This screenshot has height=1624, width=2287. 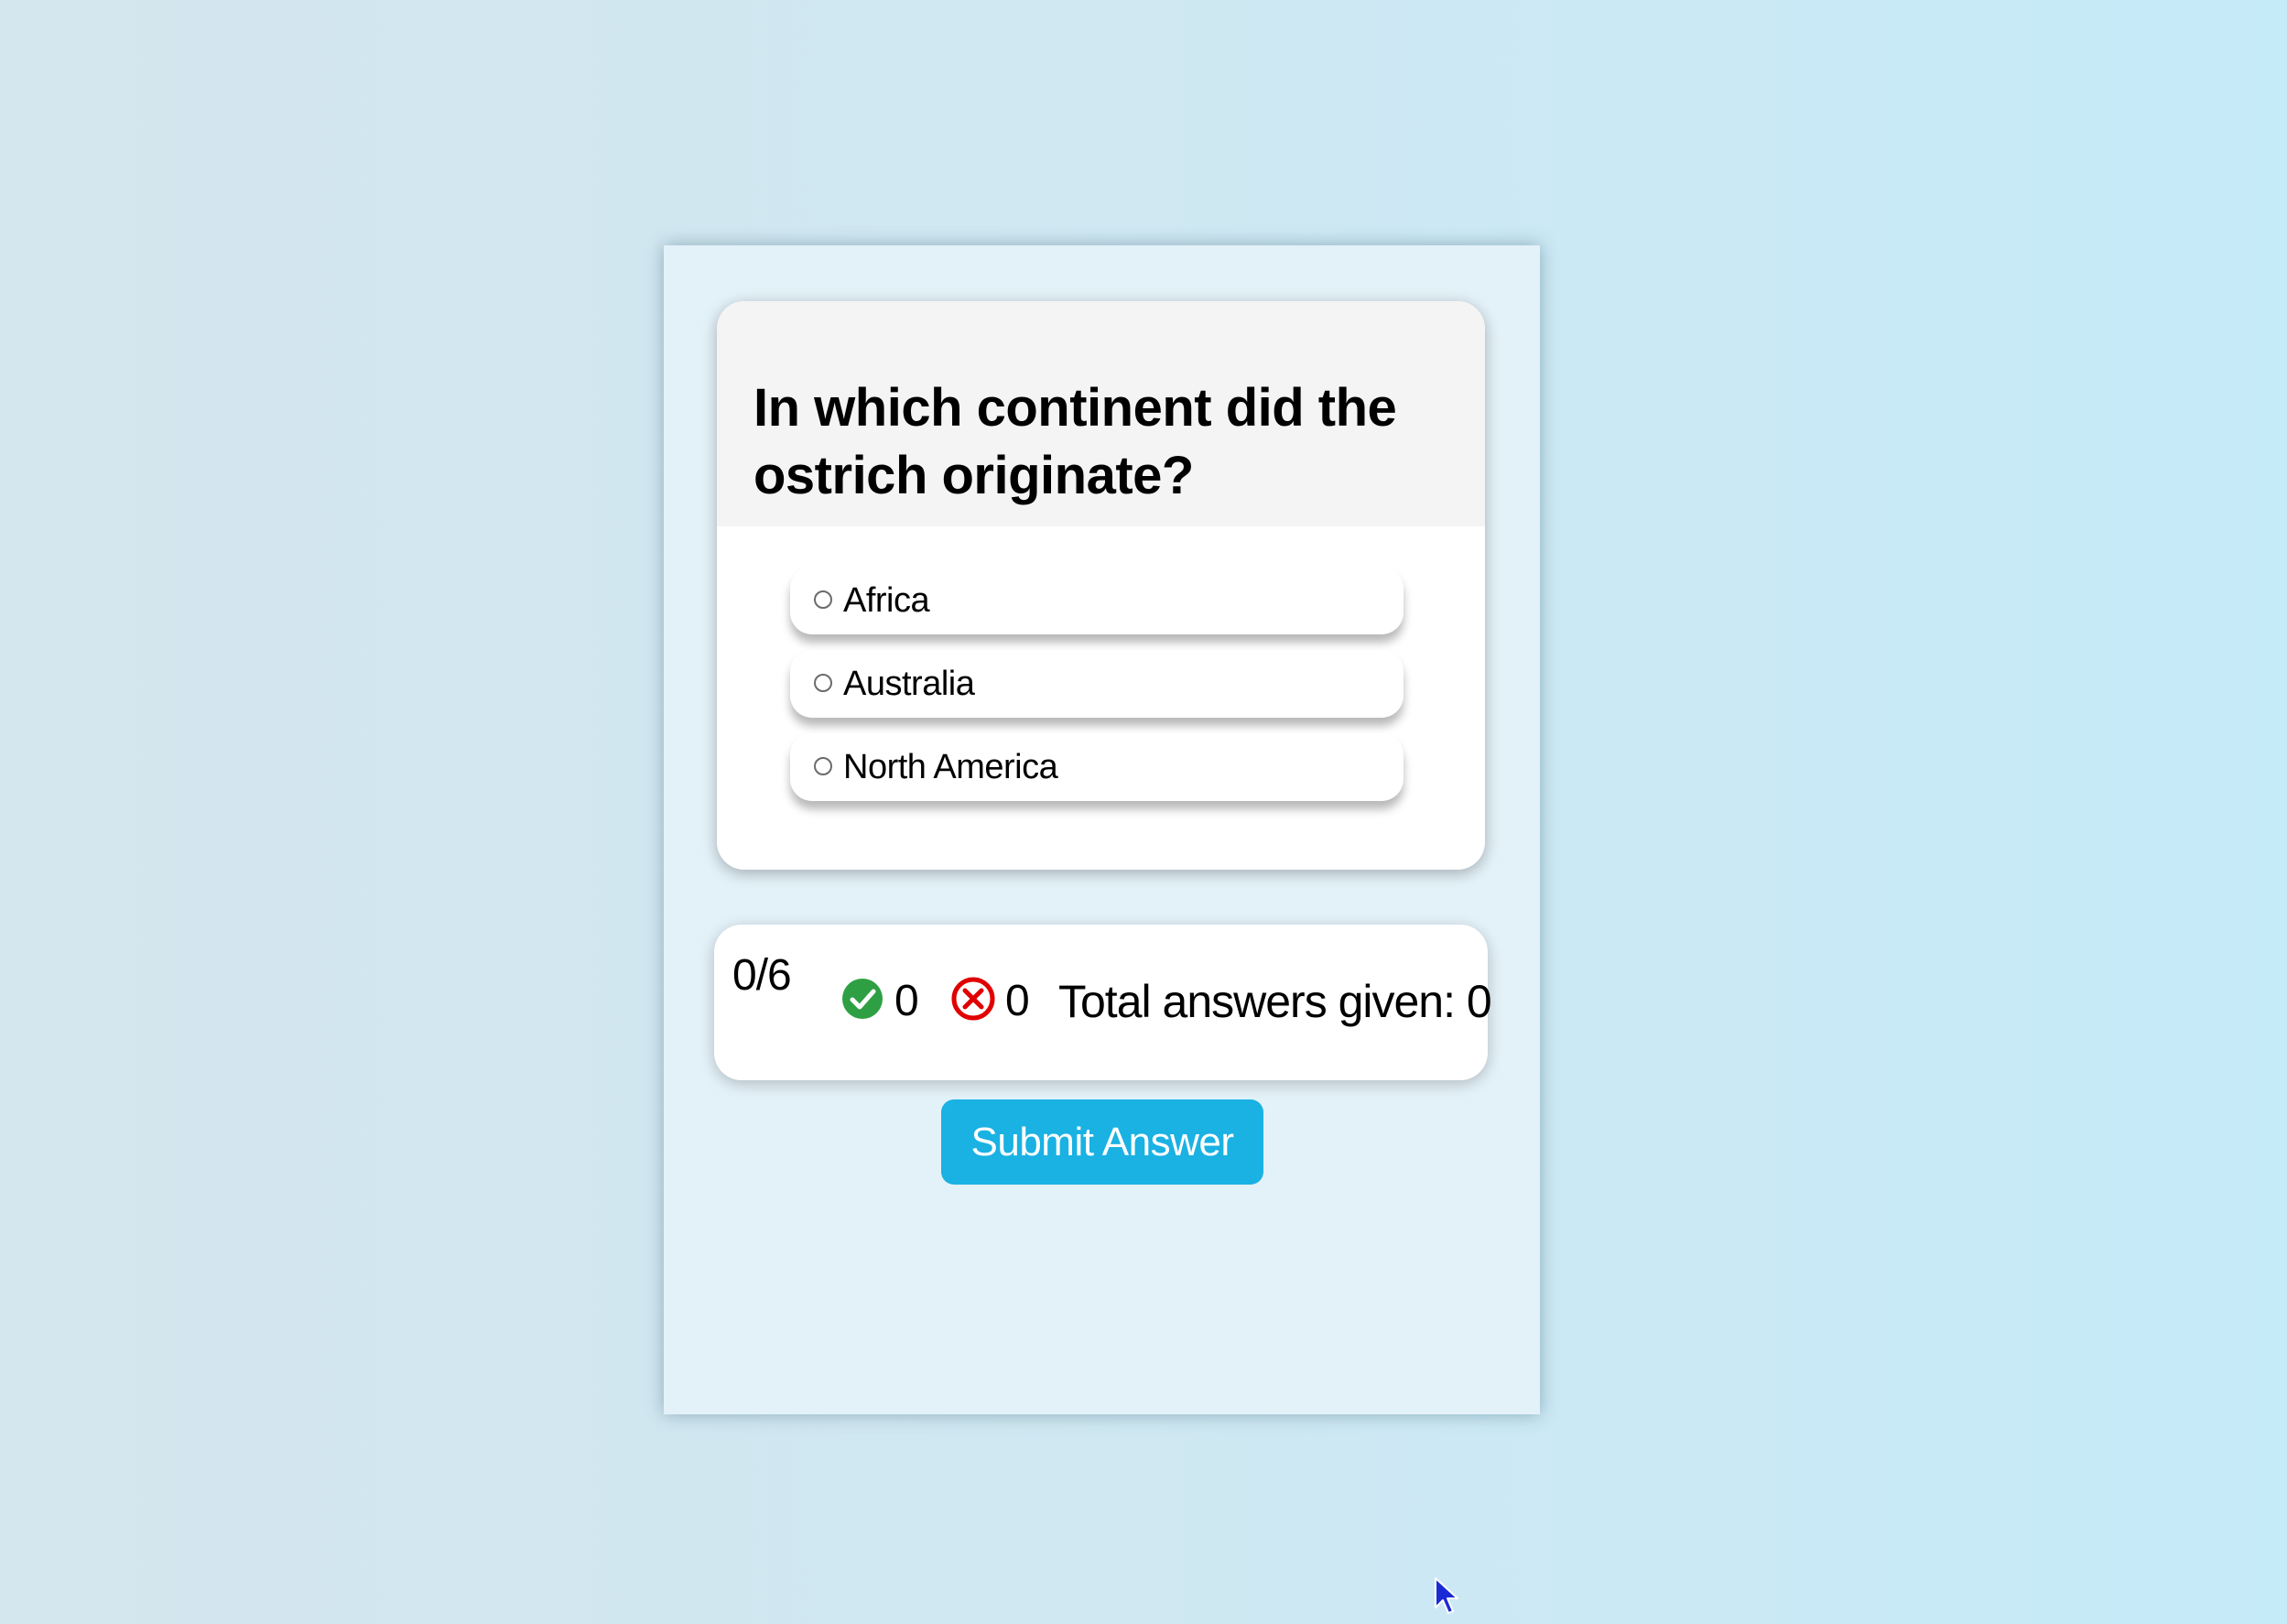 I want to click on score-card: 0/6 0 0 Total answers given: 0, so click(x=1103, y=1002).